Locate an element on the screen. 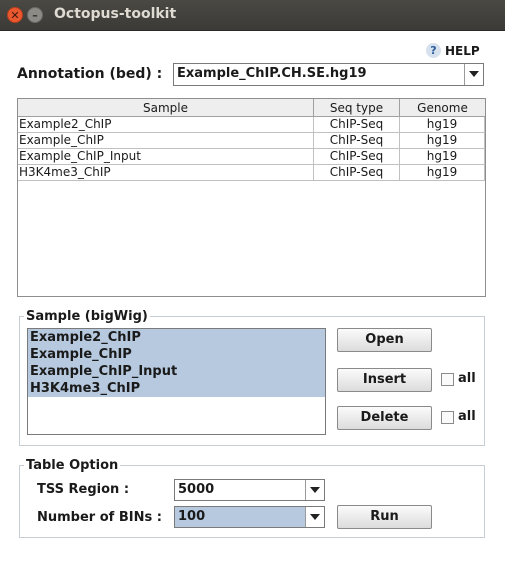 The height and width of the screenshot is (578, 505). list-item: H3K4me3_ChIP is located at coordinates (176, 388).